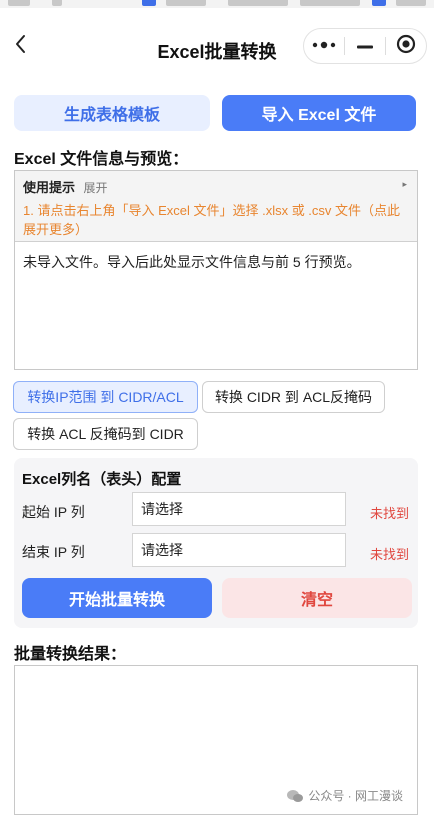  Describe the element at coordinates (112, 113) in the screenshot. I see `generate-template-button: 生成表格模板` at that location.